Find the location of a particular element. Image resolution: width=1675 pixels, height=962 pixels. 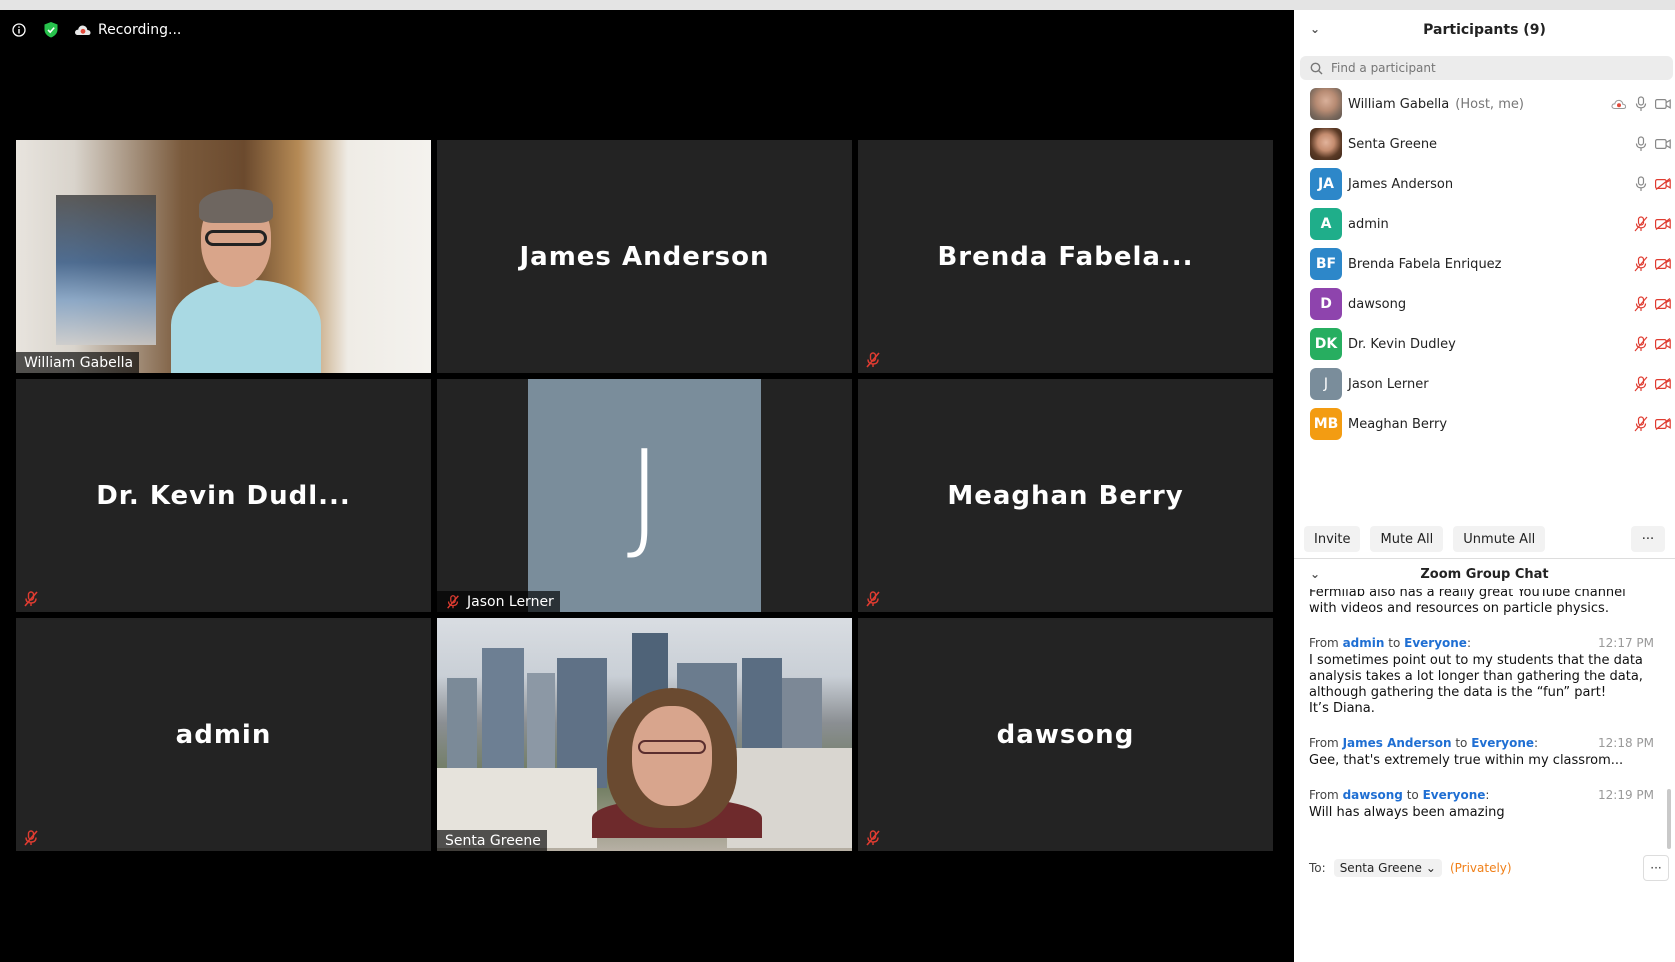

avatar: D is located at coordinates (1326, 304).